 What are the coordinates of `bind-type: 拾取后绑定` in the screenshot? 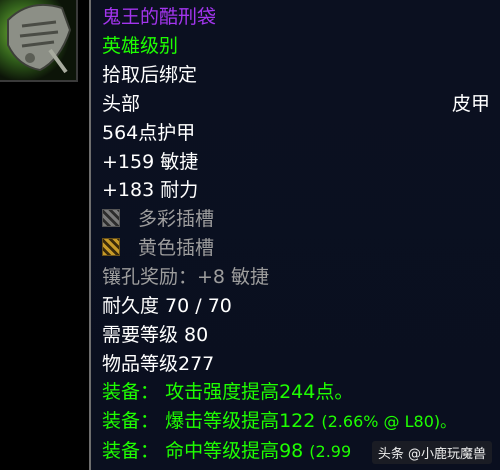 It's located at (150, 75).